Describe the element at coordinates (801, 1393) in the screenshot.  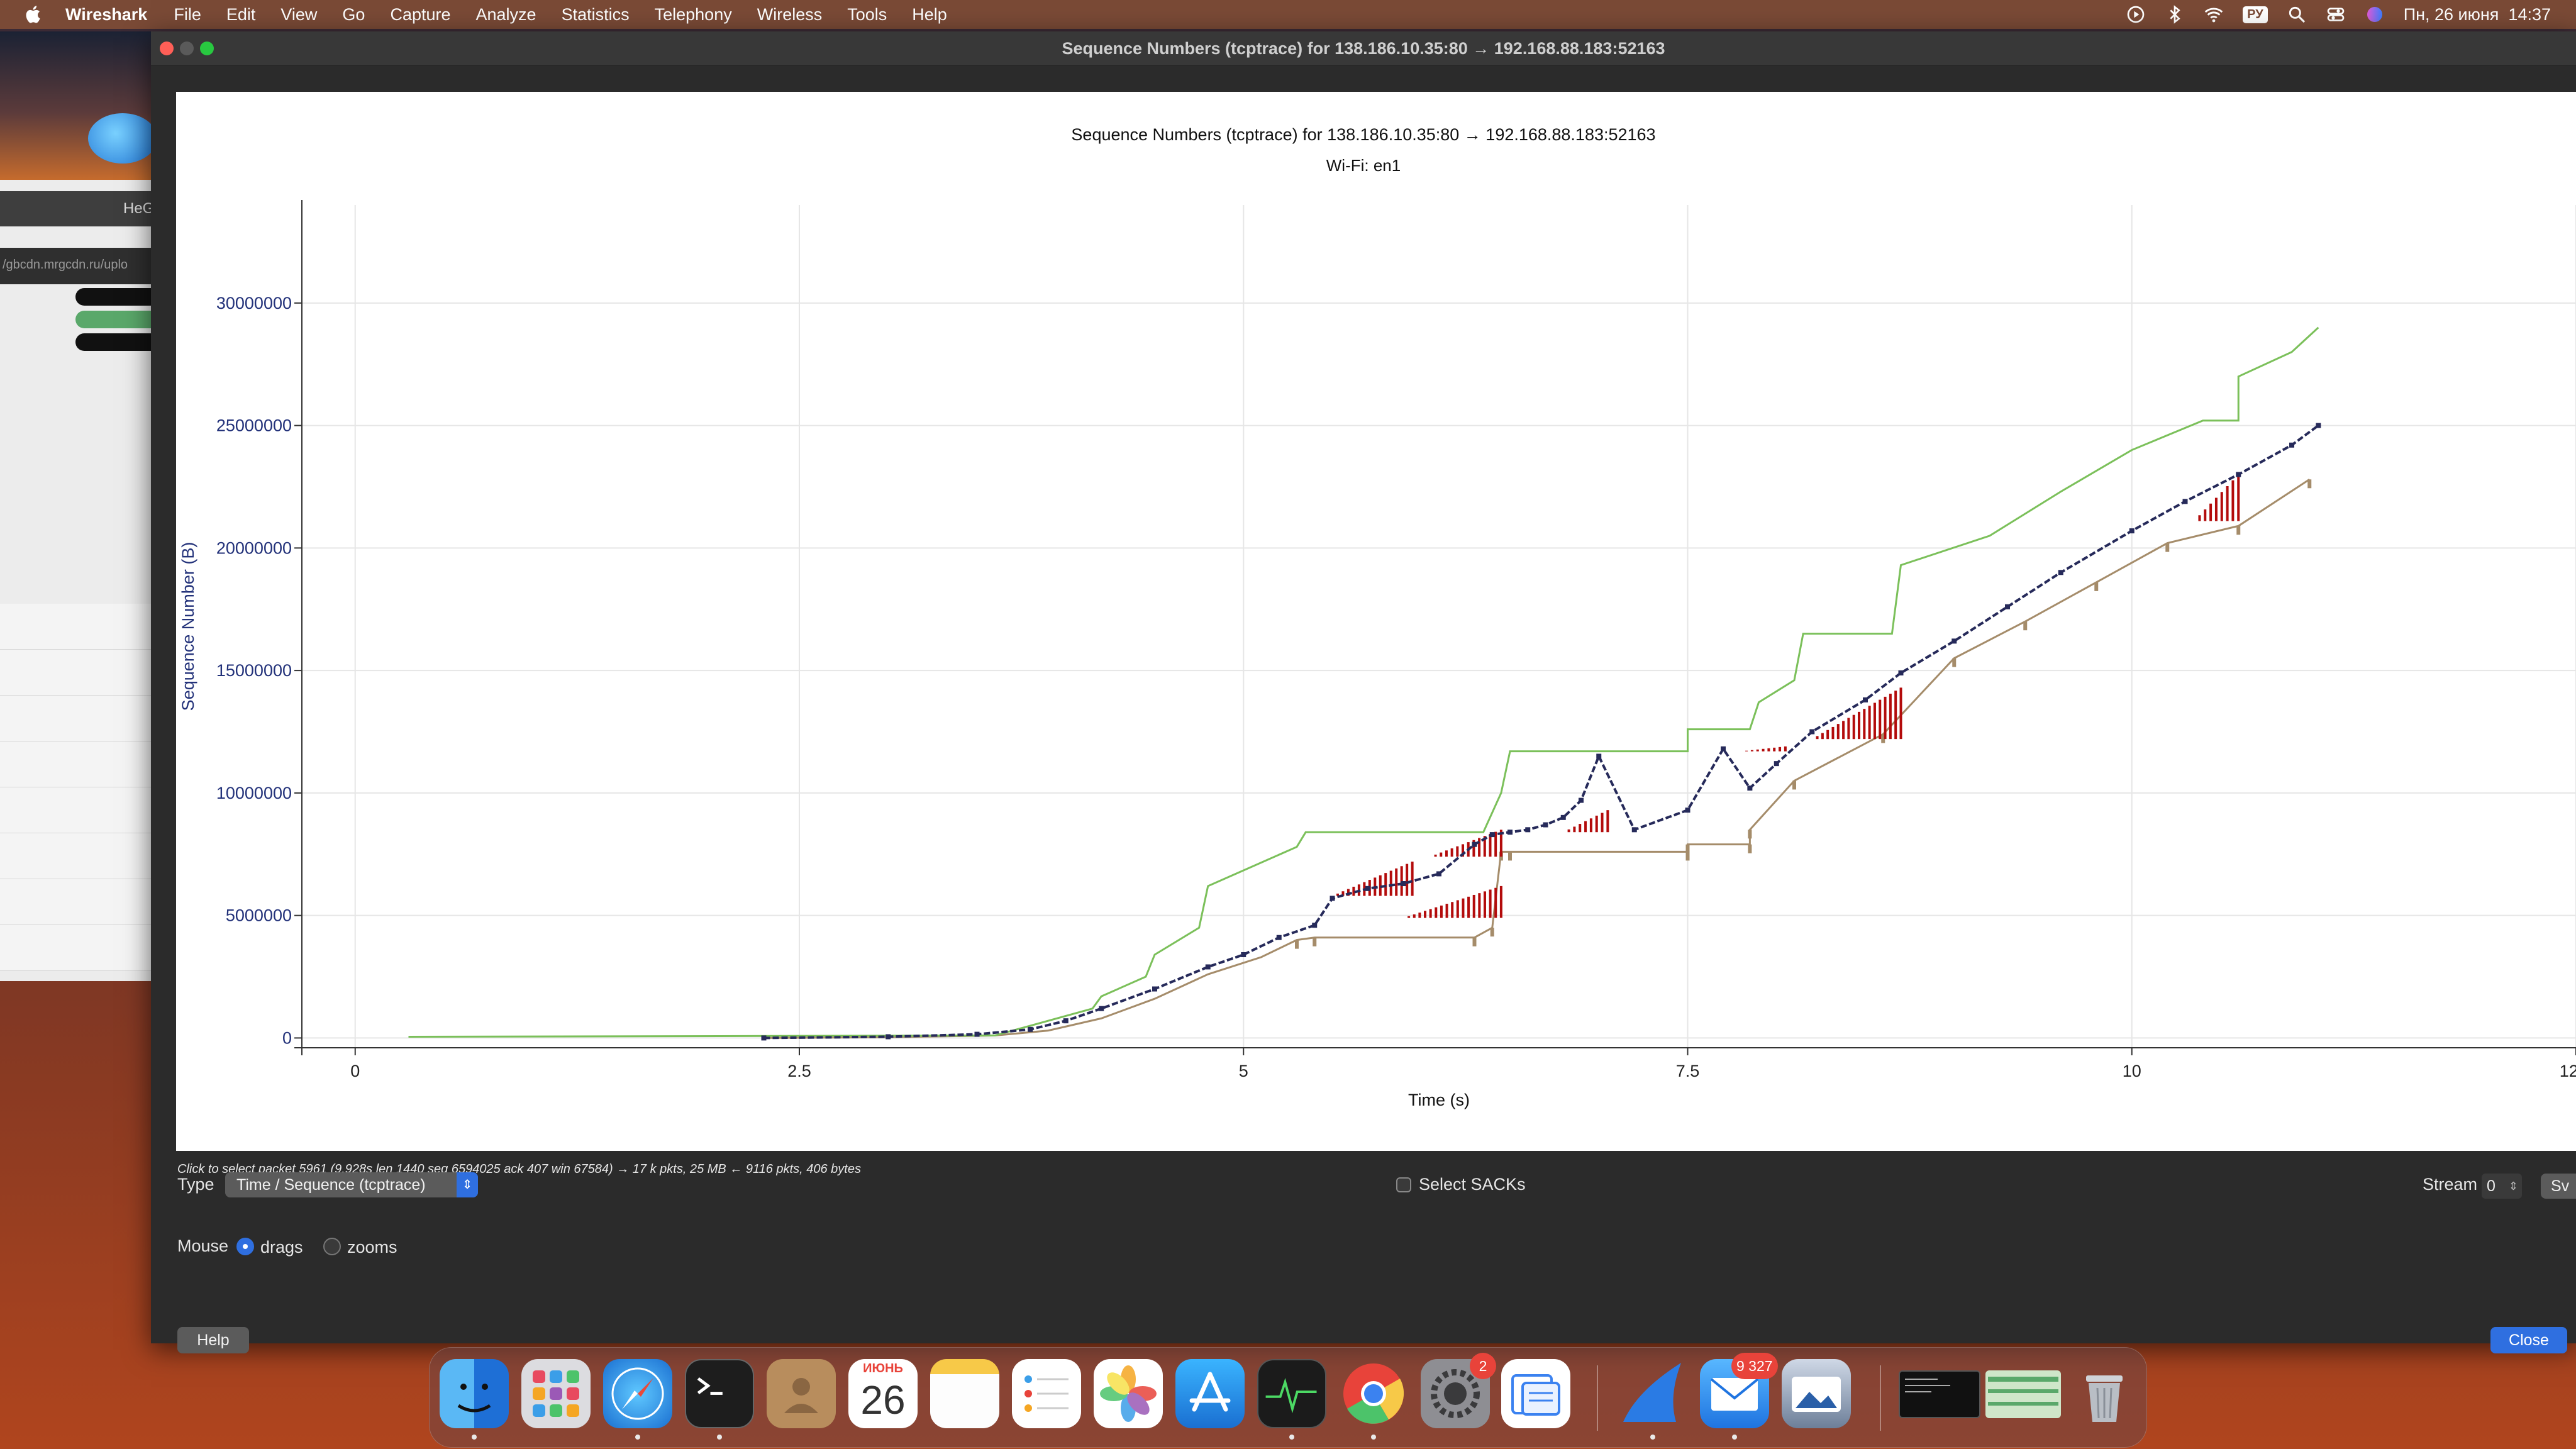
I see `contacts-icon` at that location.